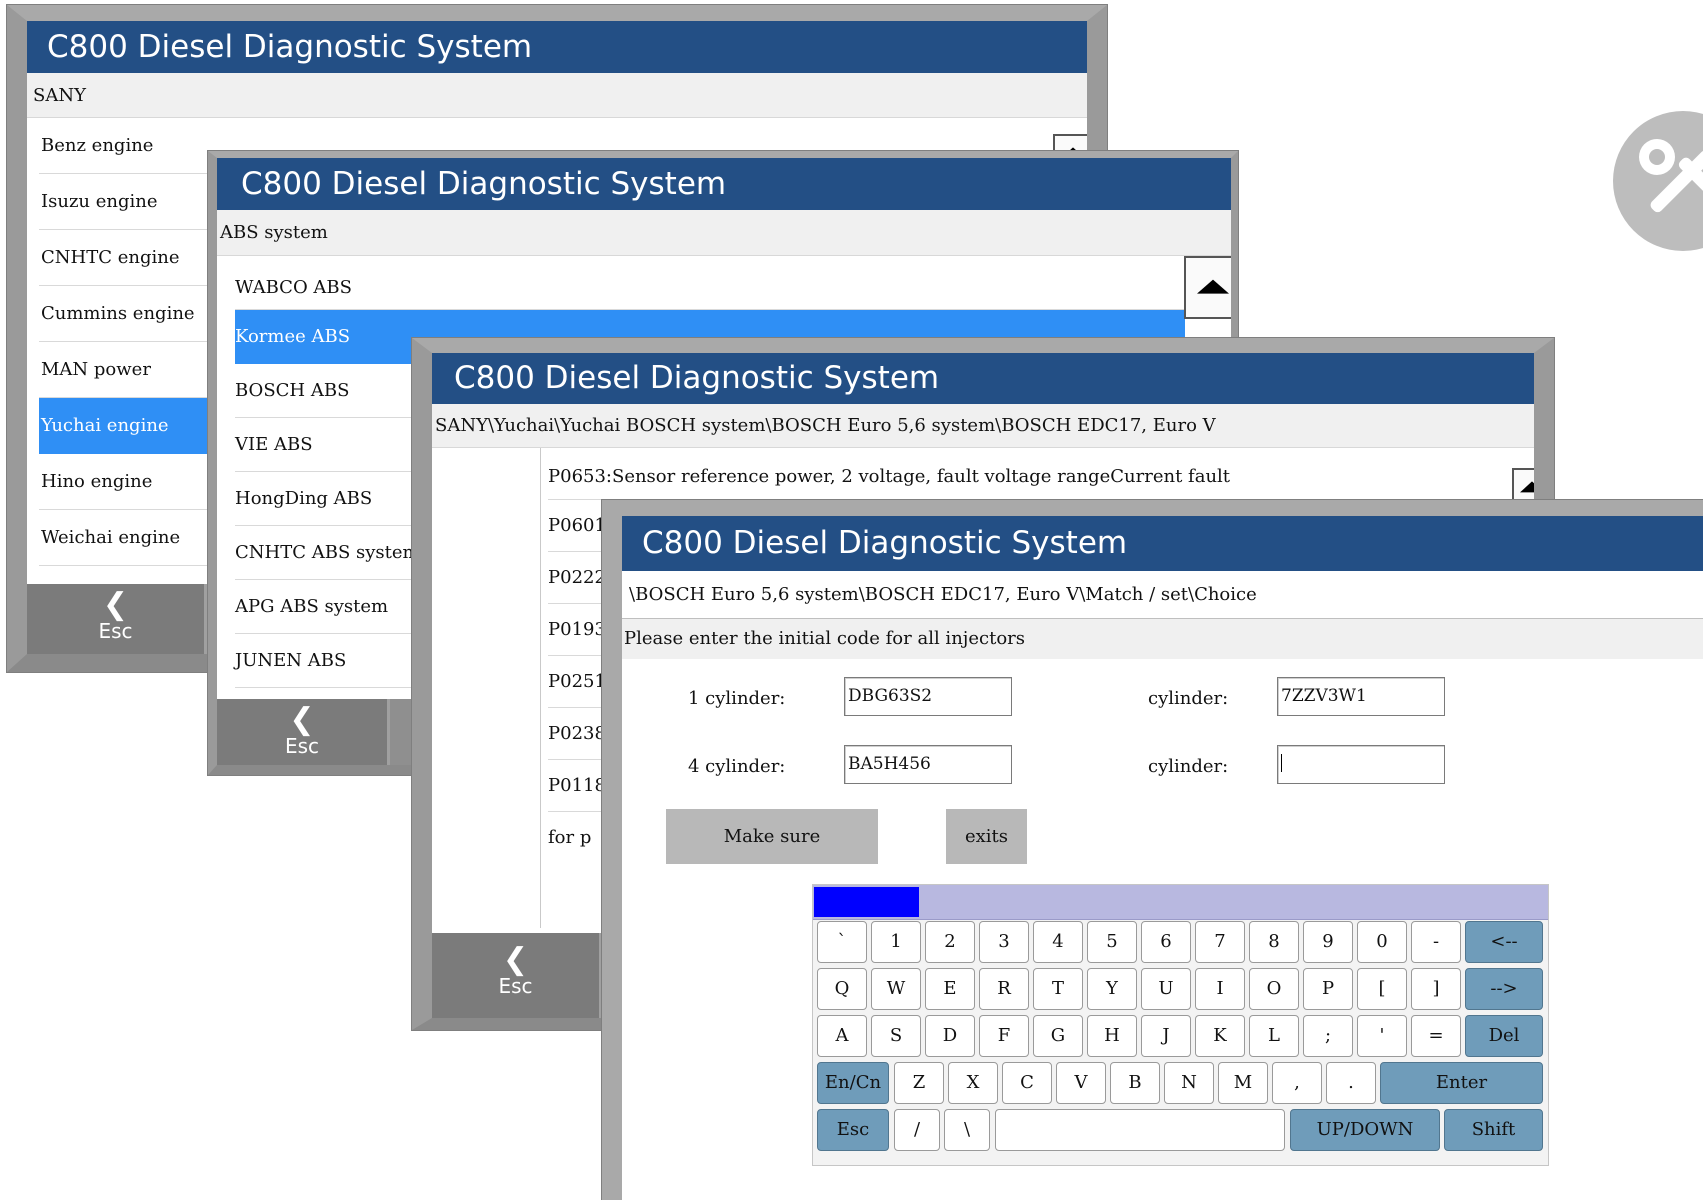 This screenshot has height=1200, width=1703. I want to click on exits-button: exits, so click(986, 836).